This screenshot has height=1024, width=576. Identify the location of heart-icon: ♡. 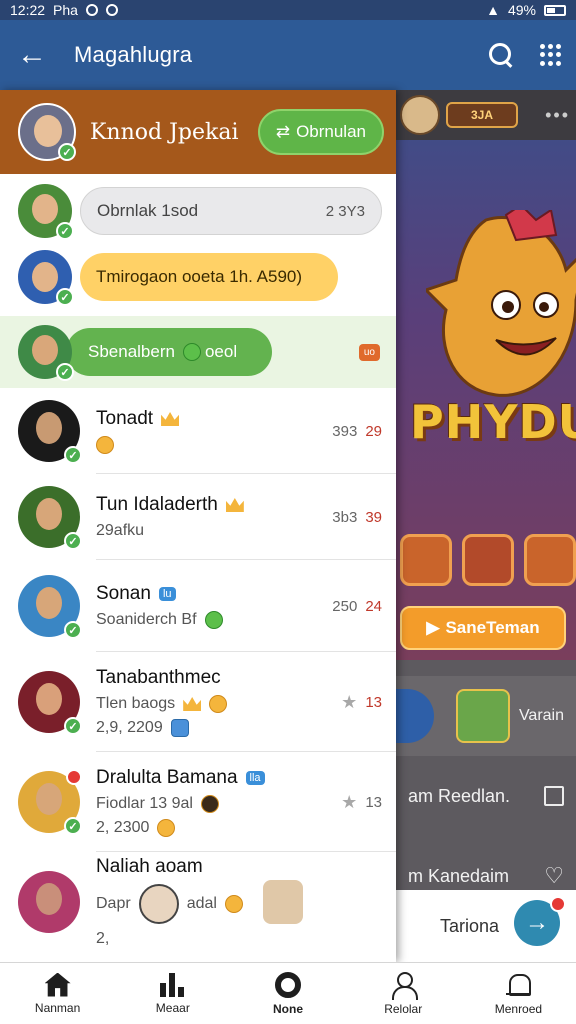
(554, 876).